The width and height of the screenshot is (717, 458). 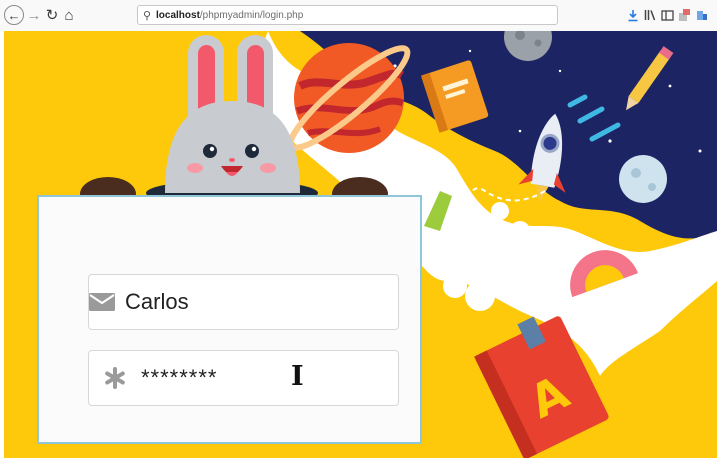 I want to click on sidebar-icon, so click(x=667, y=15).